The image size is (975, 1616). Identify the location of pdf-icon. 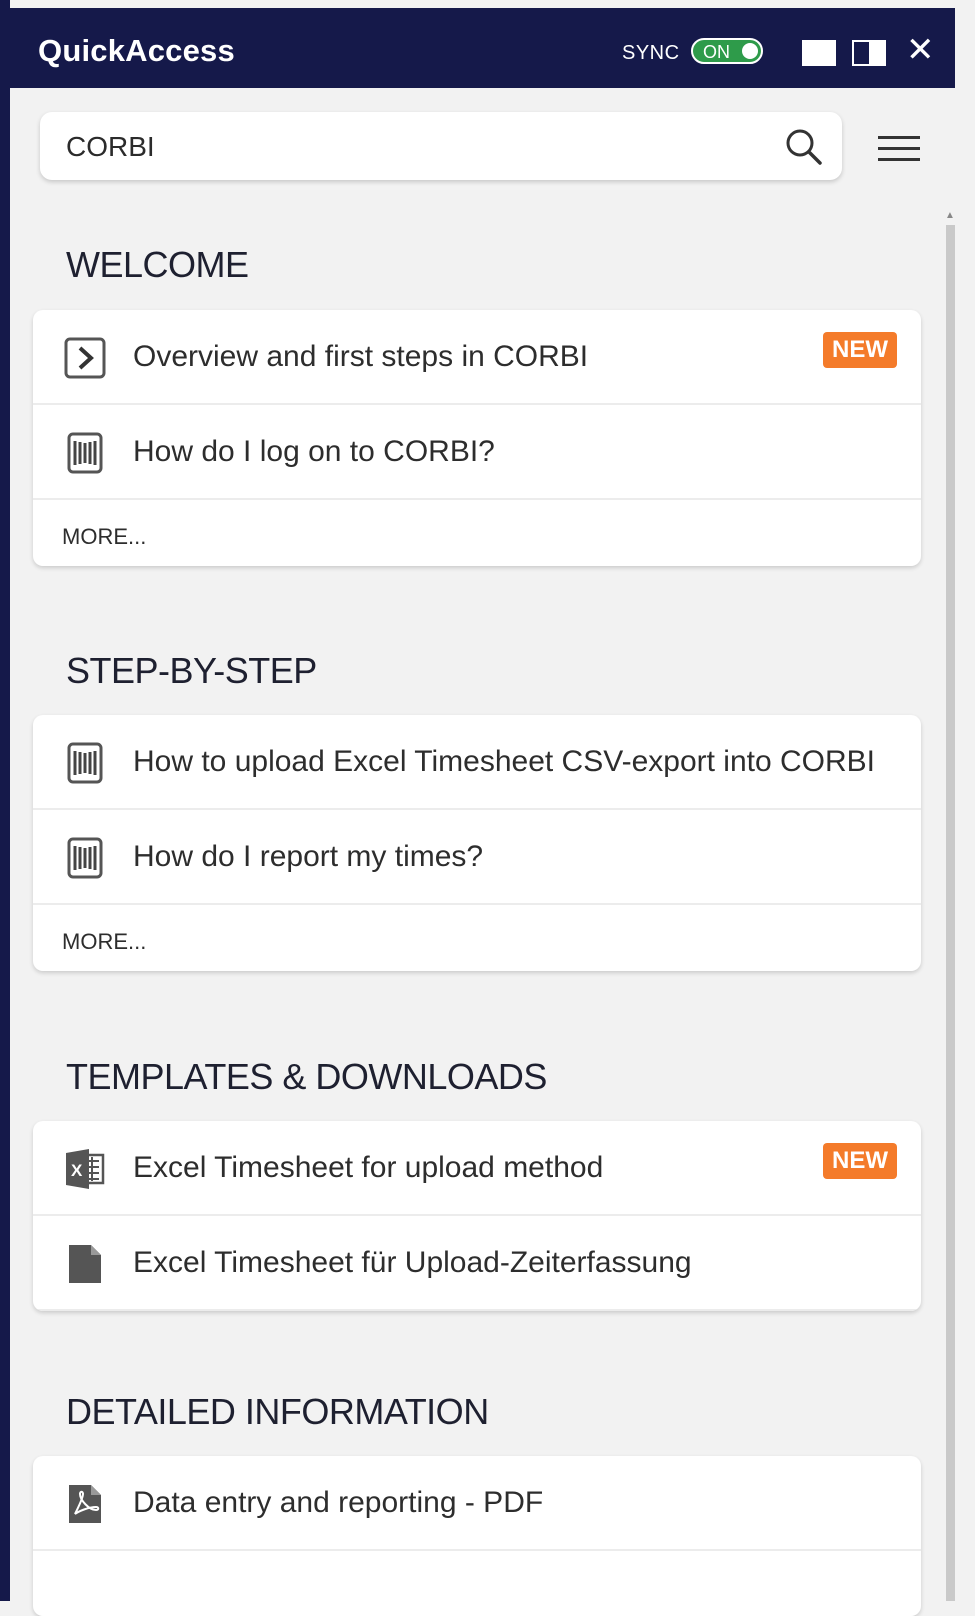
(85, 1504).